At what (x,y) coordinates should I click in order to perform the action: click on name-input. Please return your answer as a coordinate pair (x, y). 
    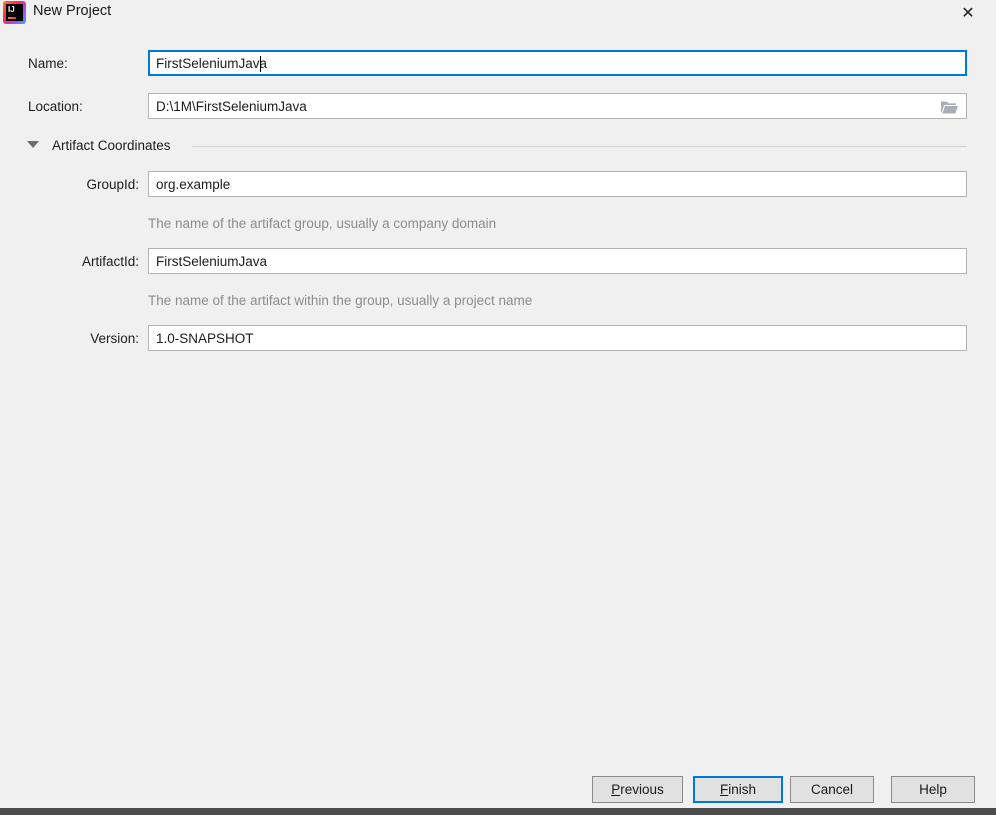
    Looking at the image, I should click on (557, 63).